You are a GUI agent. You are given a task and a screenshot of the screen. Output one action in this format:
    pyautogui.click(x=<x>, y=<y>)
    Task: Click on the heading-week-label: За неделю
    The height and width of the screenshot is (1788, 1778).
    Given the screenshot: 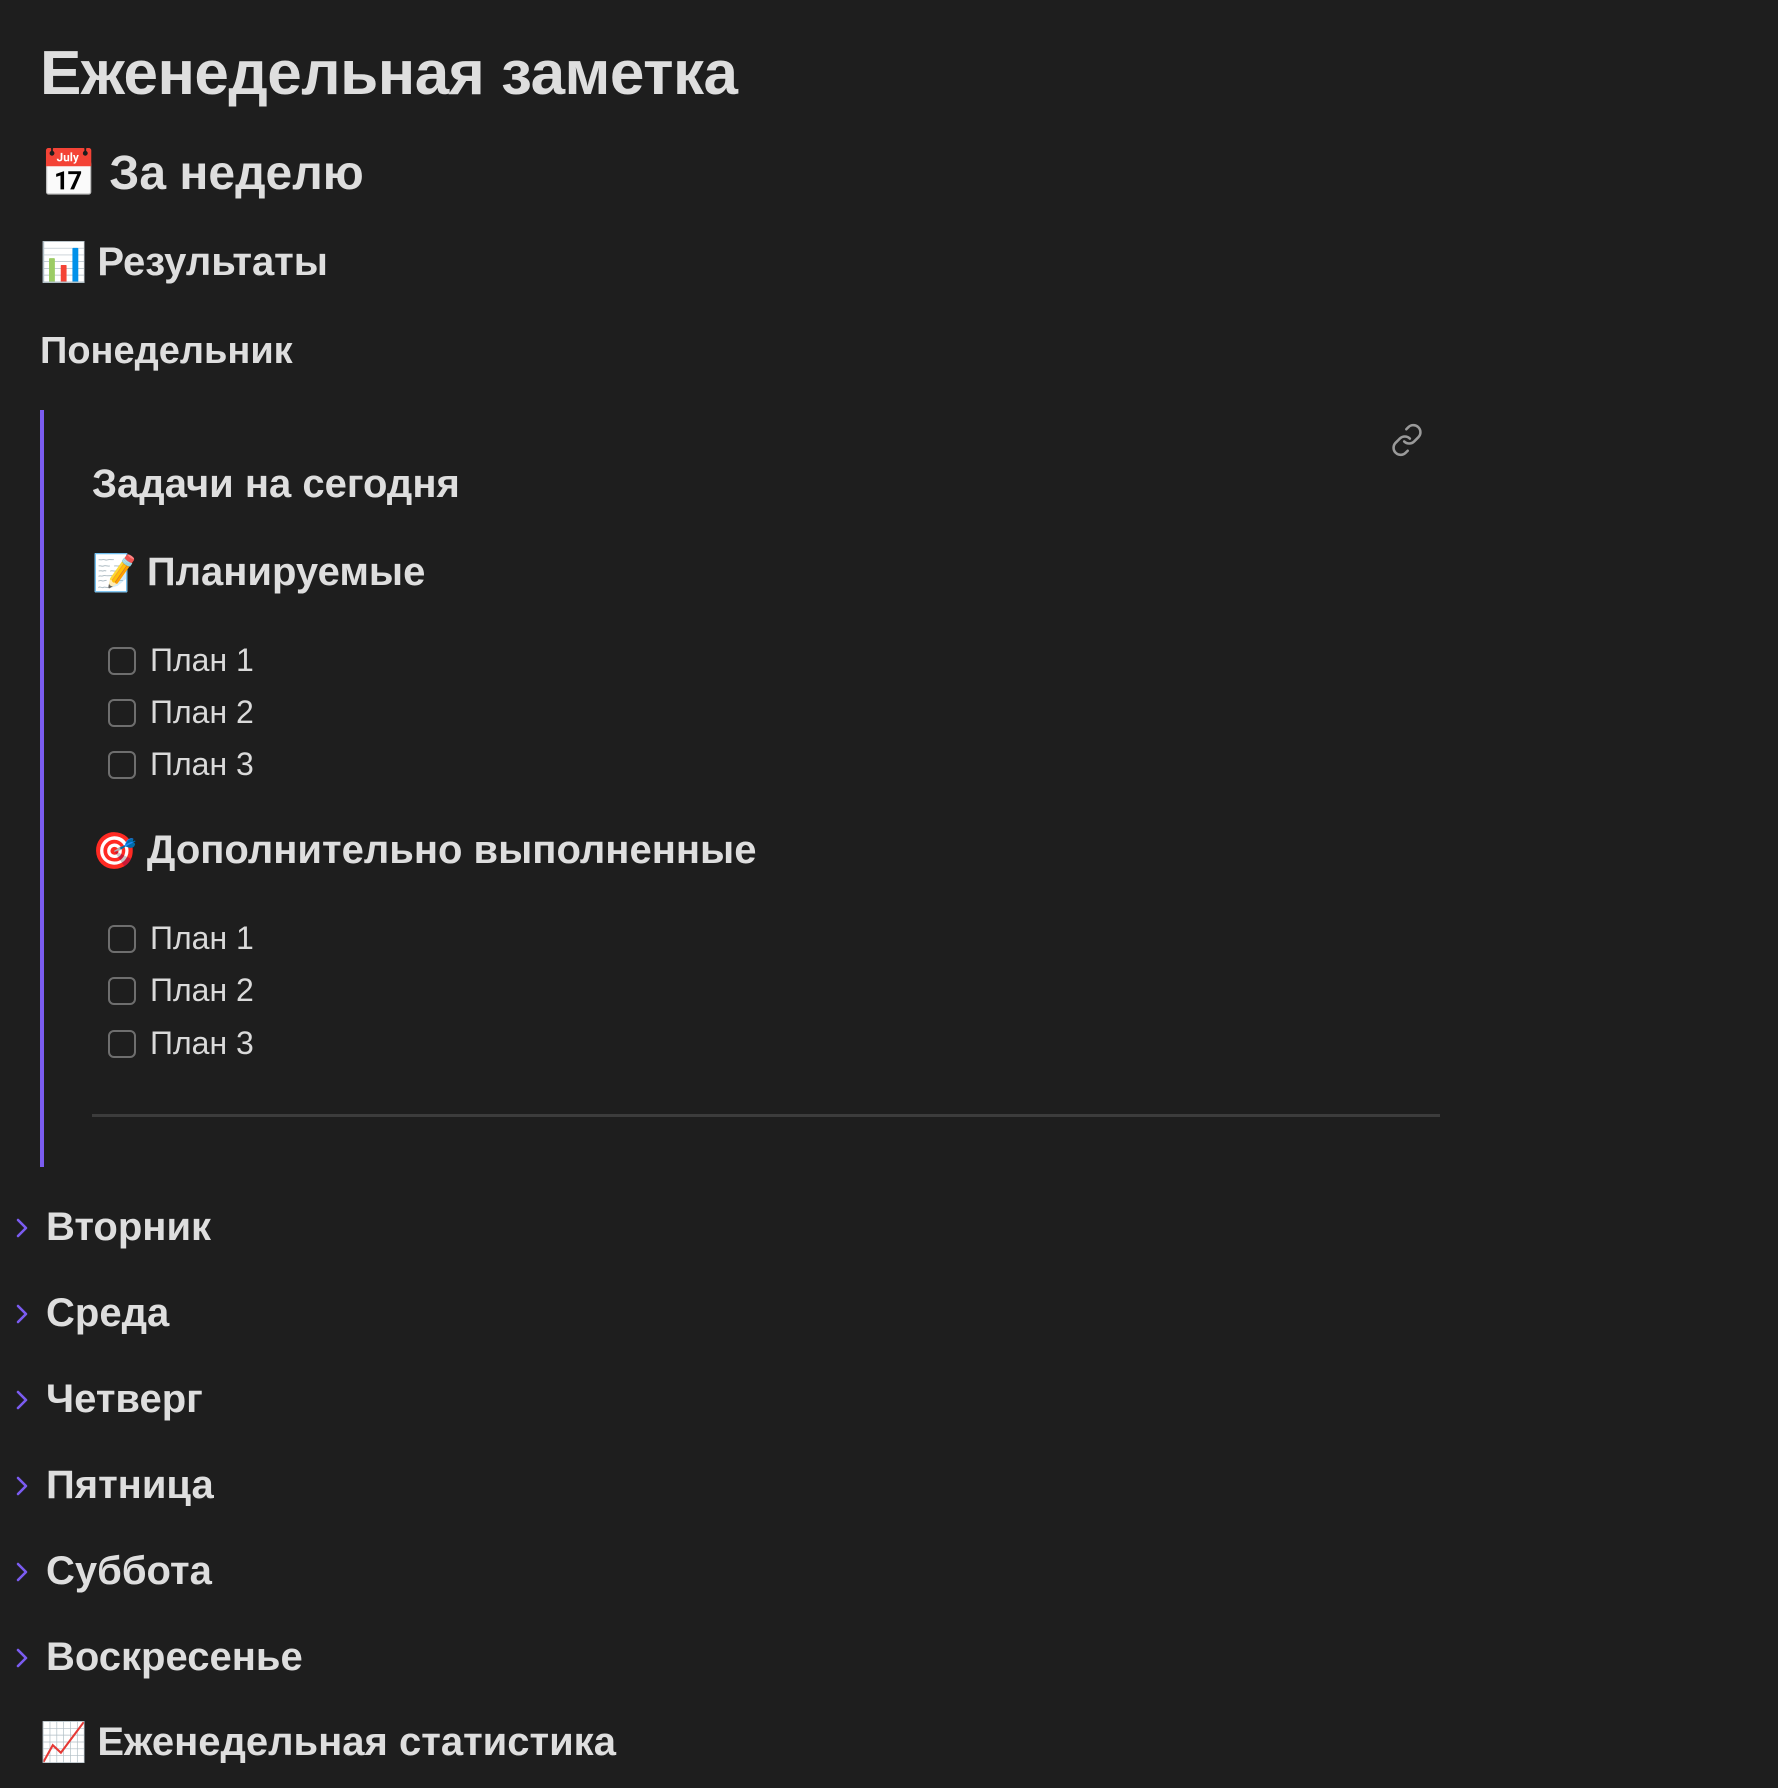 What is the action you would take?
    pyautogui.click(x=236, y=173)
    